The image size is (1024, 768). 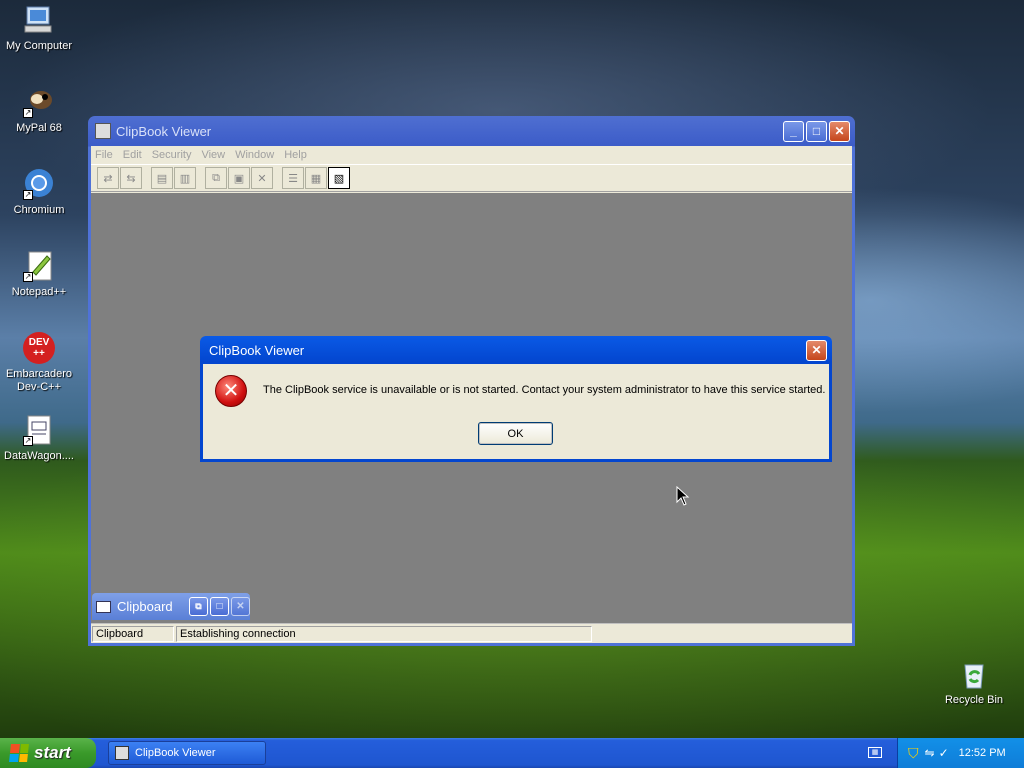 I want to click on system-tray: ⛉ ⇋ ✓ 12:52 PM, so click(x=960, y=753).